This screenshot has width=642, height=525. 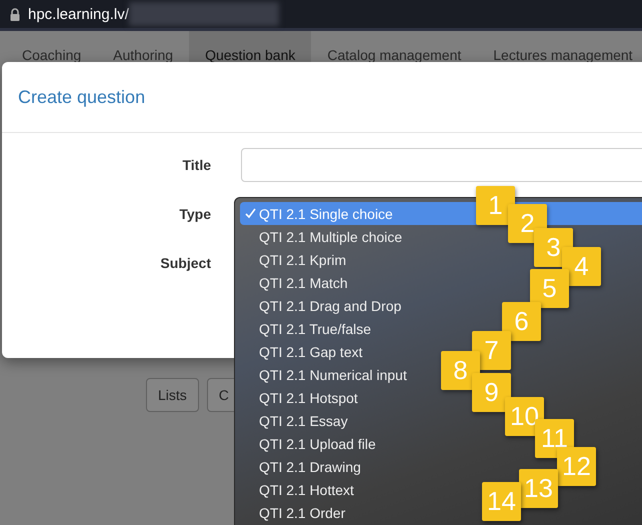 What do you see at coordinates (299, 489) in the screenshot?
I see `dropdown-option: QTI 2.1 Hottext` at bounding box center [299, 489].